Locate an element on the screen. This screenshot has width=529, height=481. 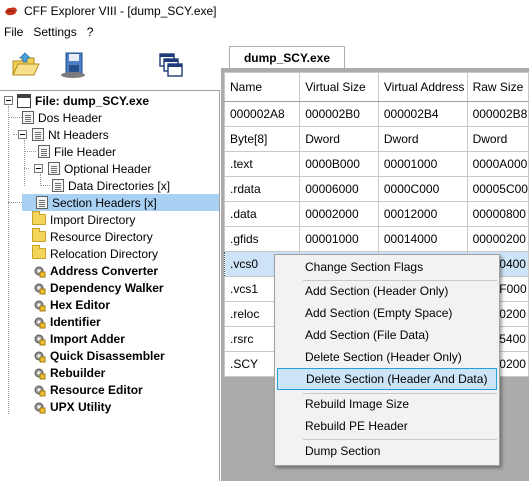
tab-dump-scy: dump_SCY.exe is located at coordinates (287, 57).